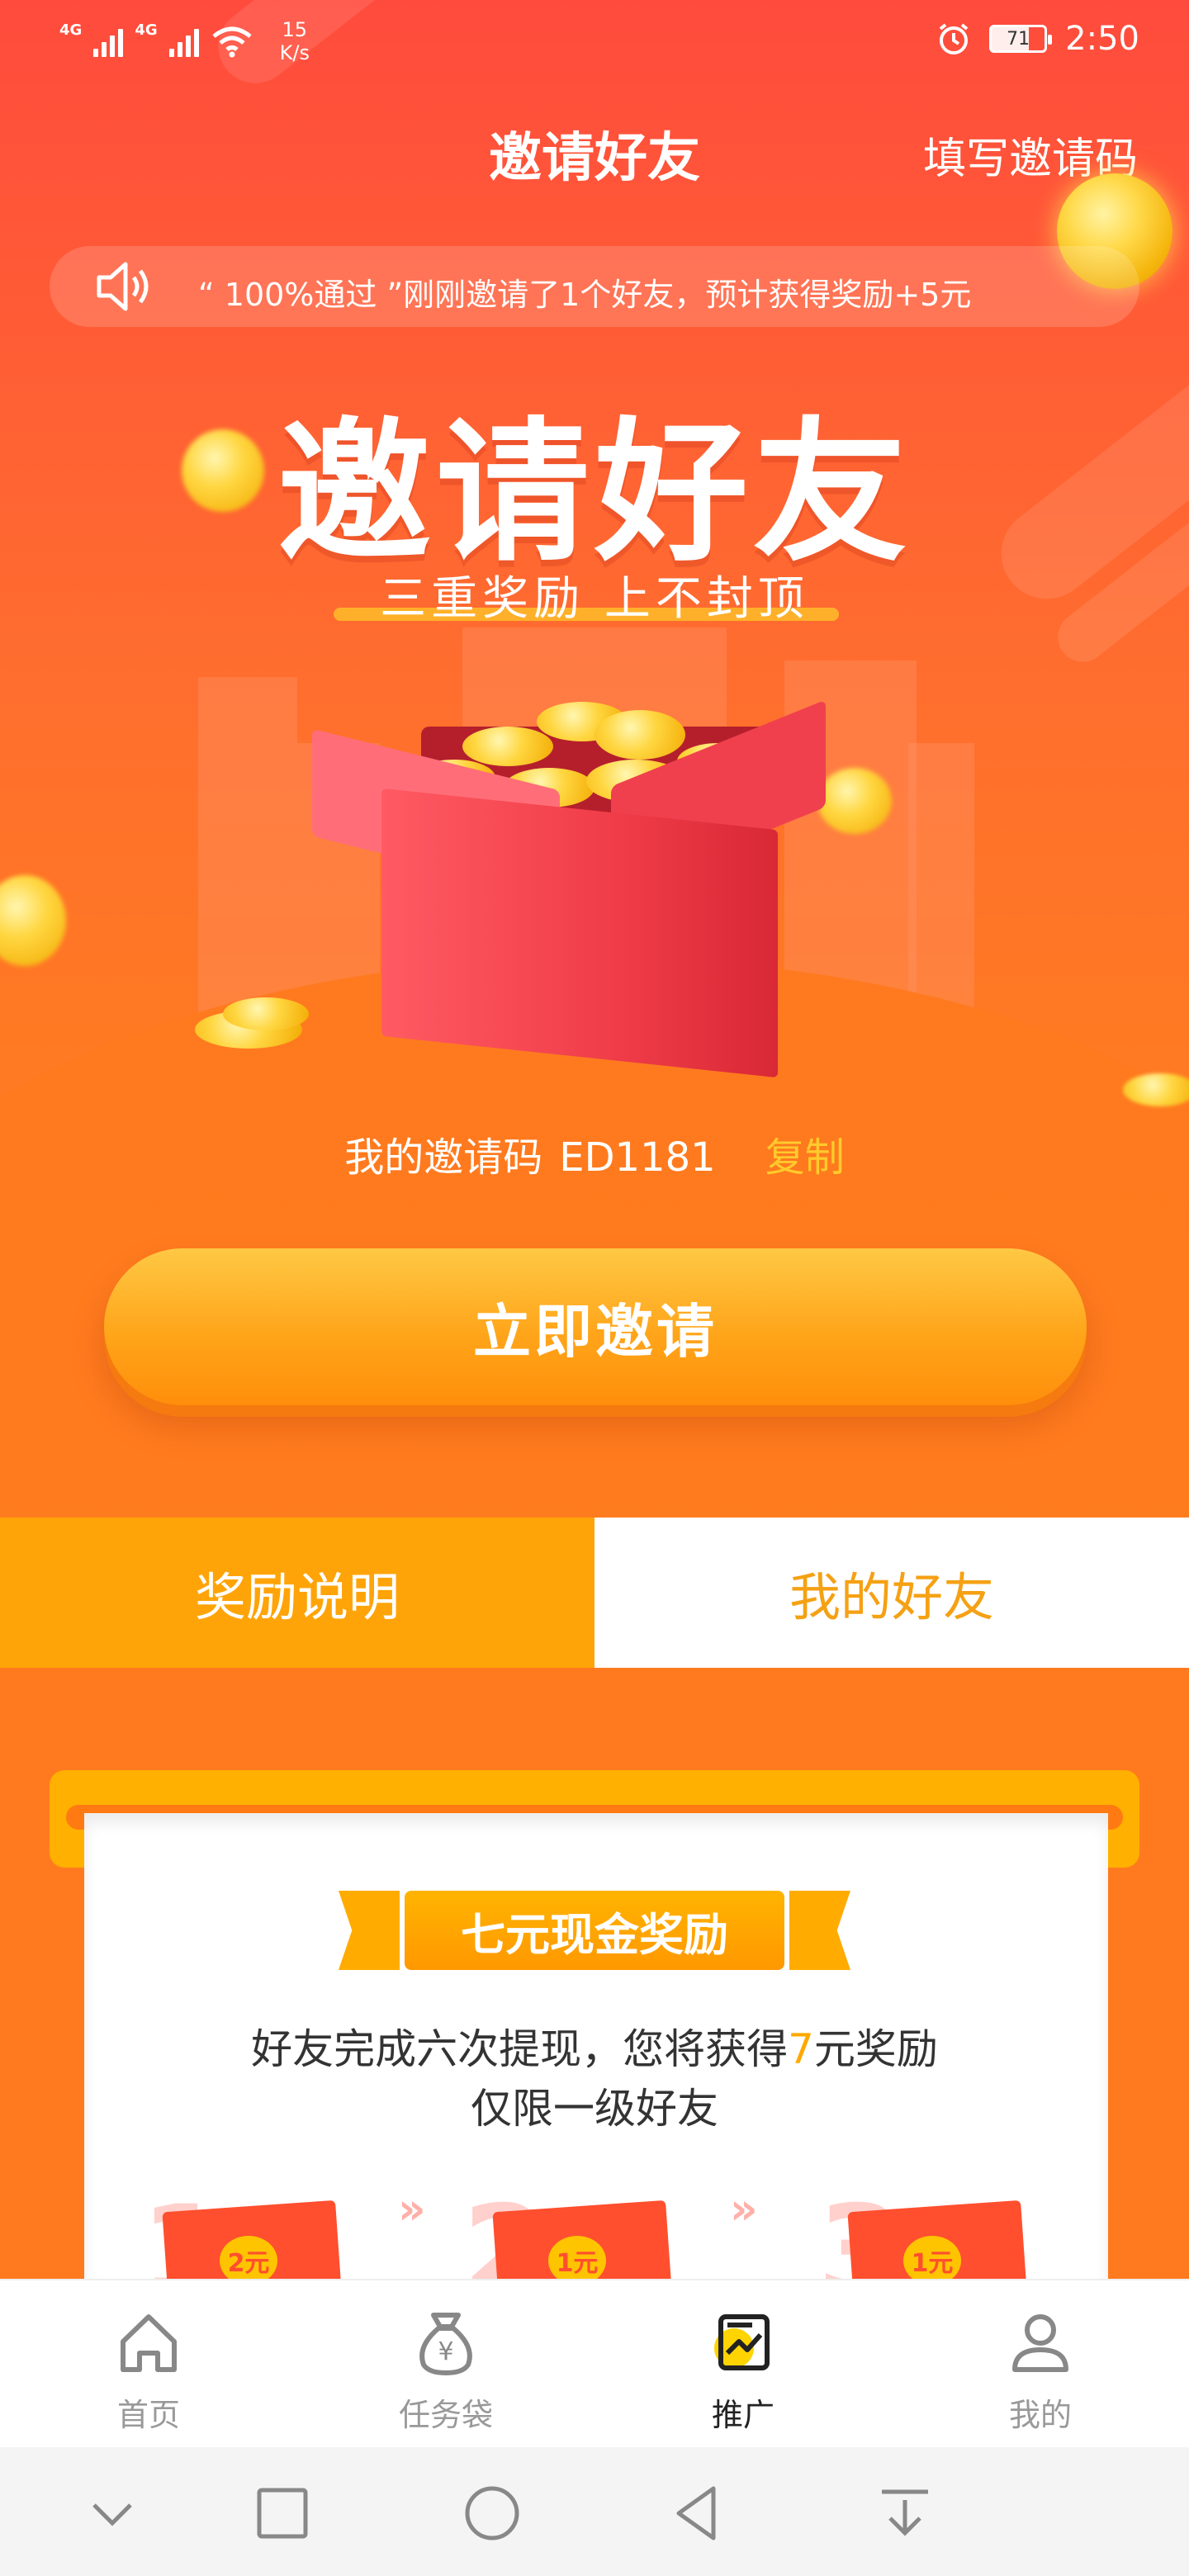  Describe the element at coordinates (1021, 39) in the screenshot. I see `battery-icon: 71` at that location.